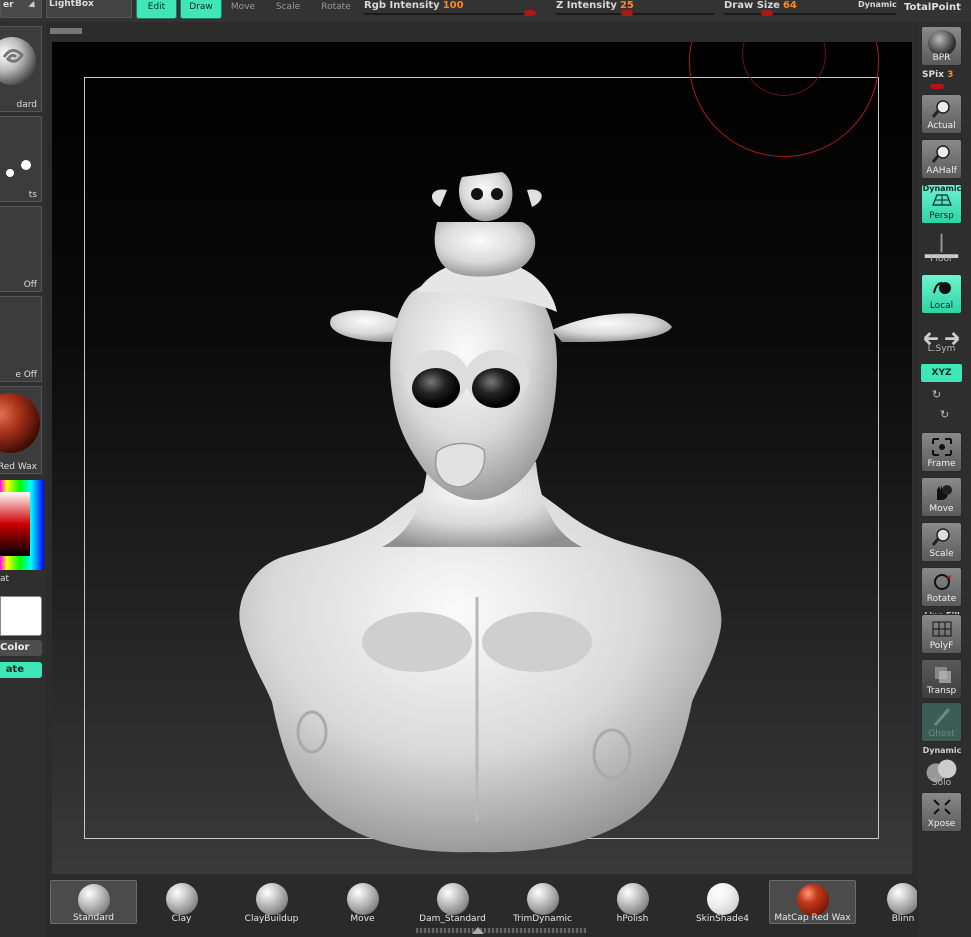  I want to click on rgb-intensity-label: Rgb Intensity, so click(402, 5).